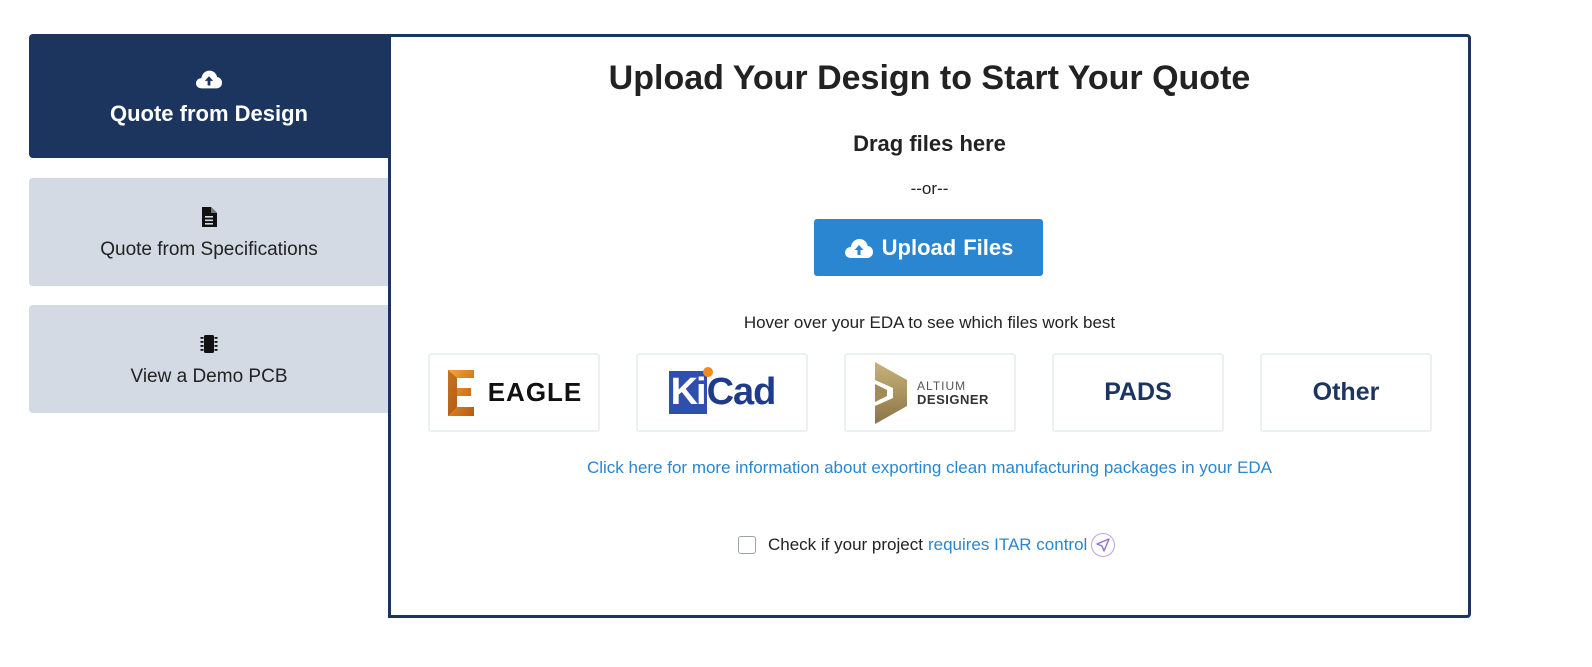 This screenshot has width=1592, height=667. What do you see at coordinates (929, 143) in the screenshot?
I see `drop-zone-label: Drag files here` at bounding box center [929, 143].